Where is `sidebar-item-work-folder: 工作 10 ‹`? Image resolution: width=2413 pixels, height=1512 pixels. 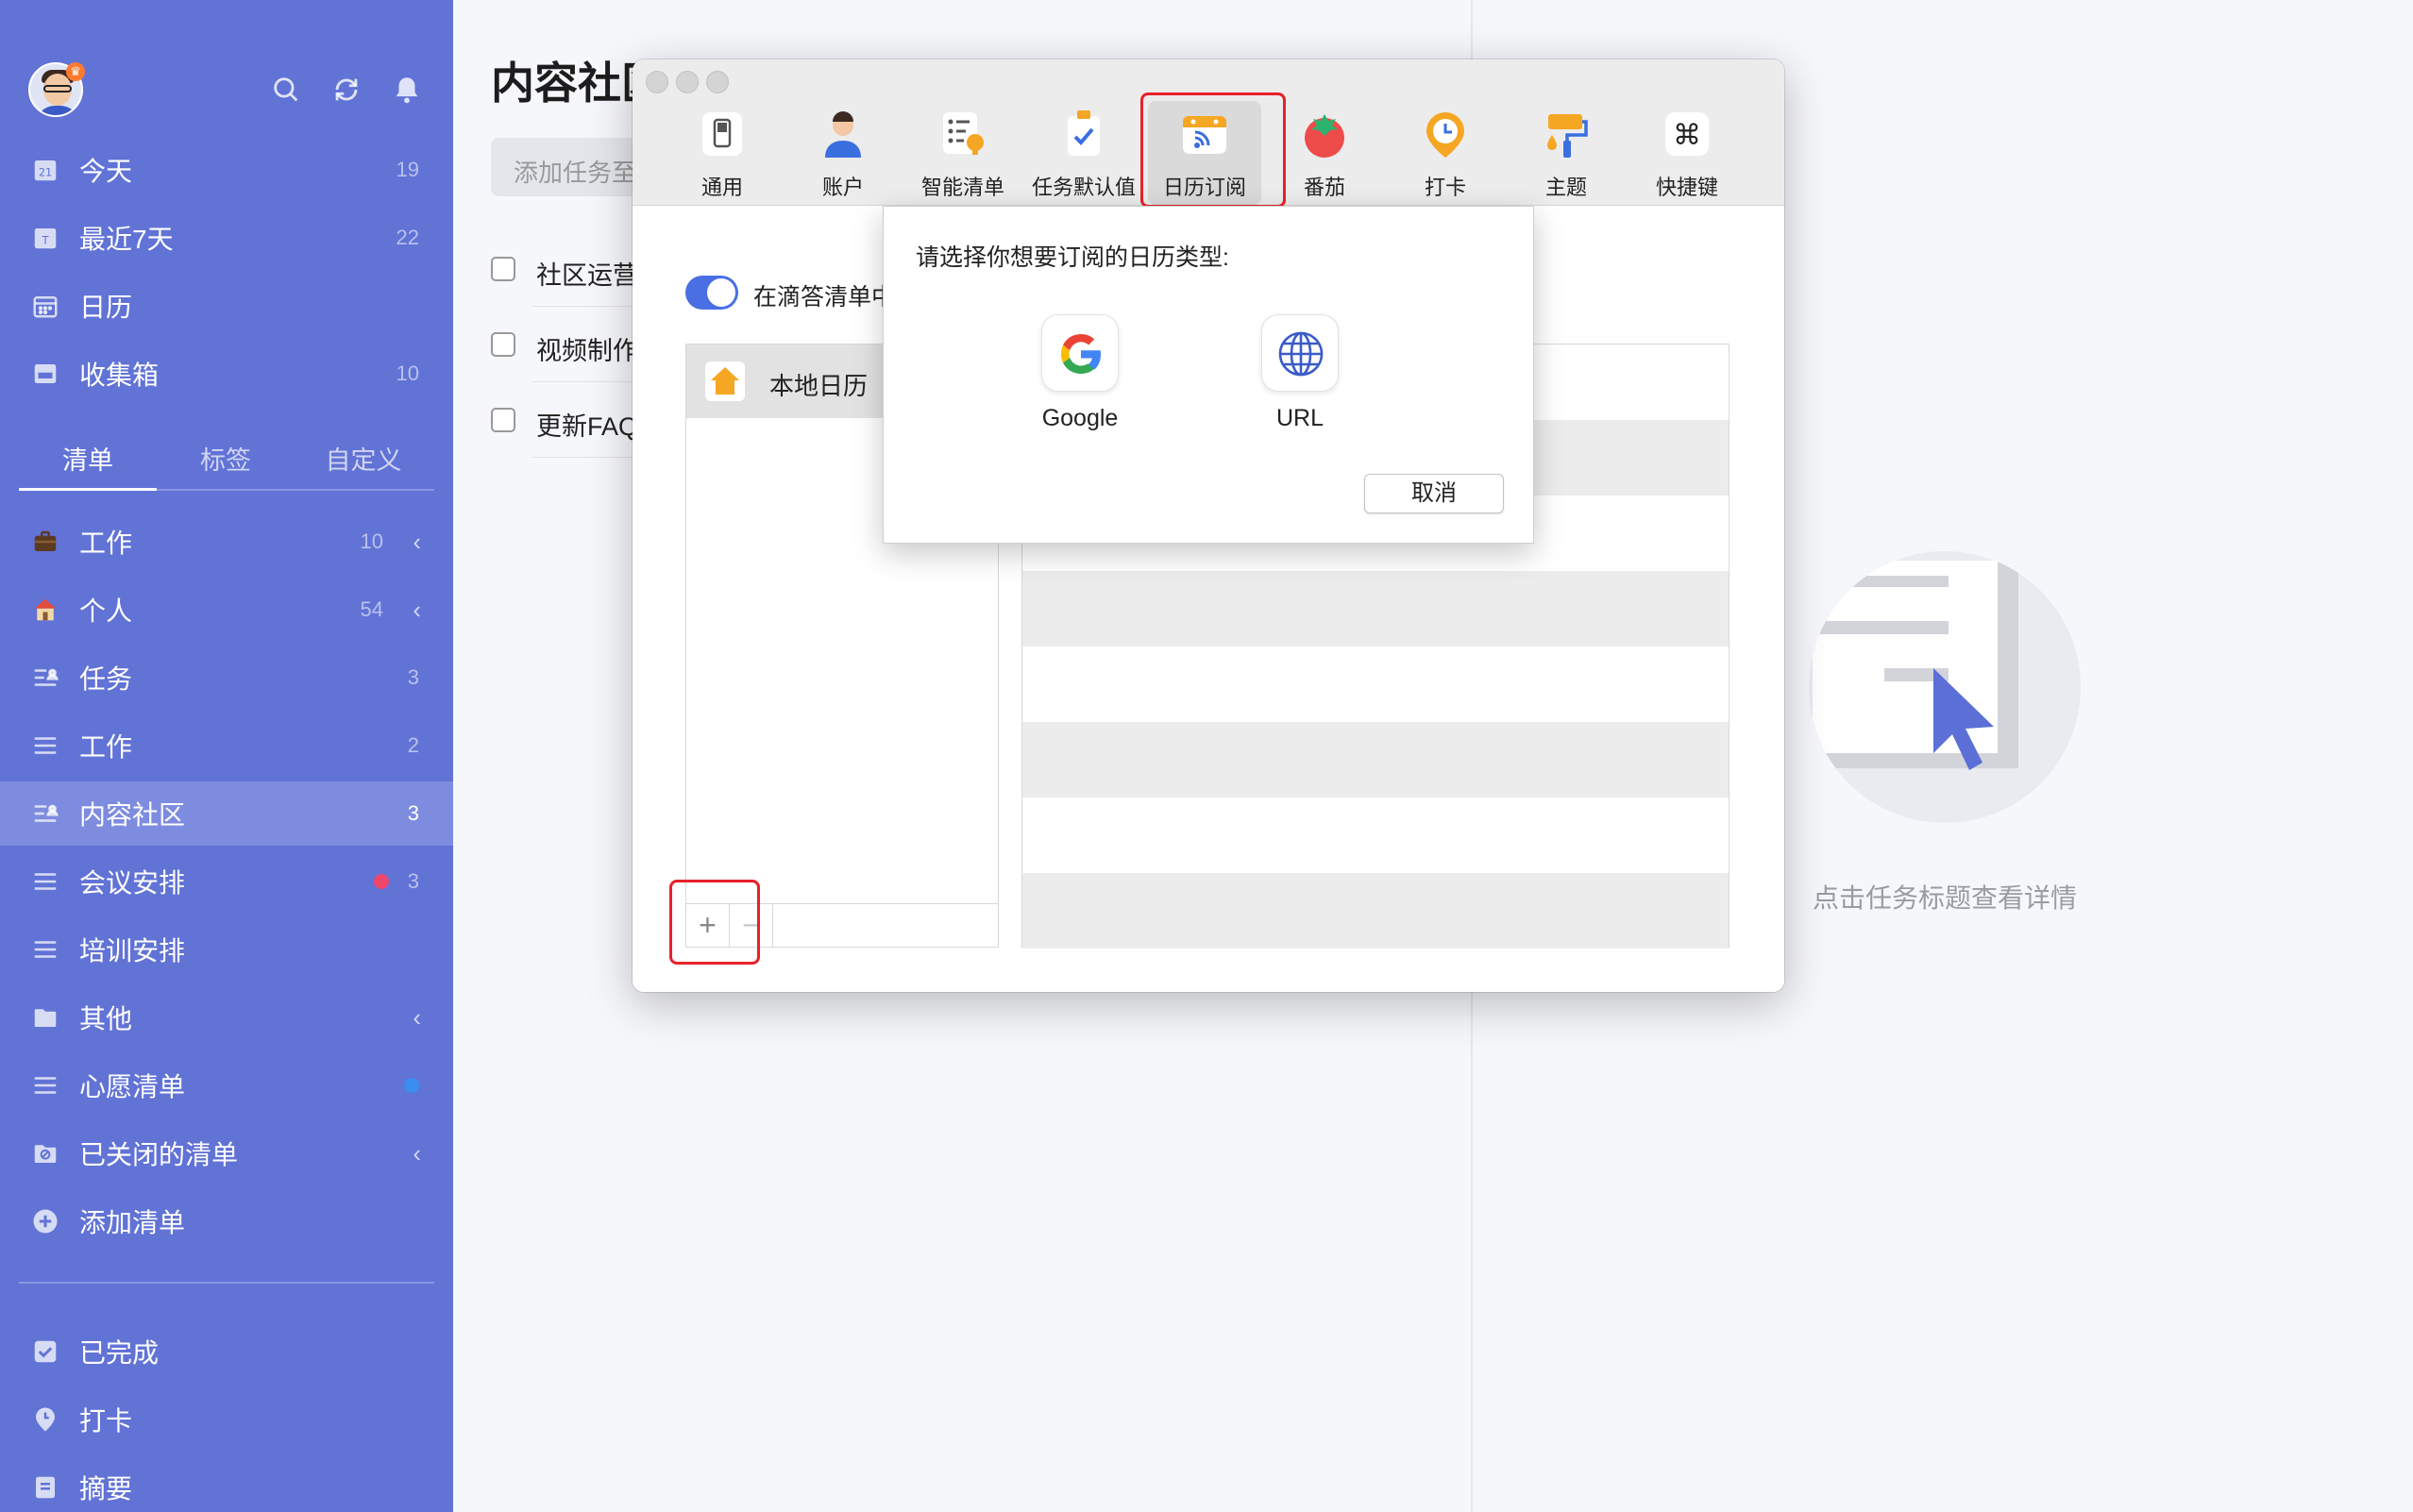
sidebar-item-work-folder: 工作 10 ‹ is located at coordinates (226, 542).